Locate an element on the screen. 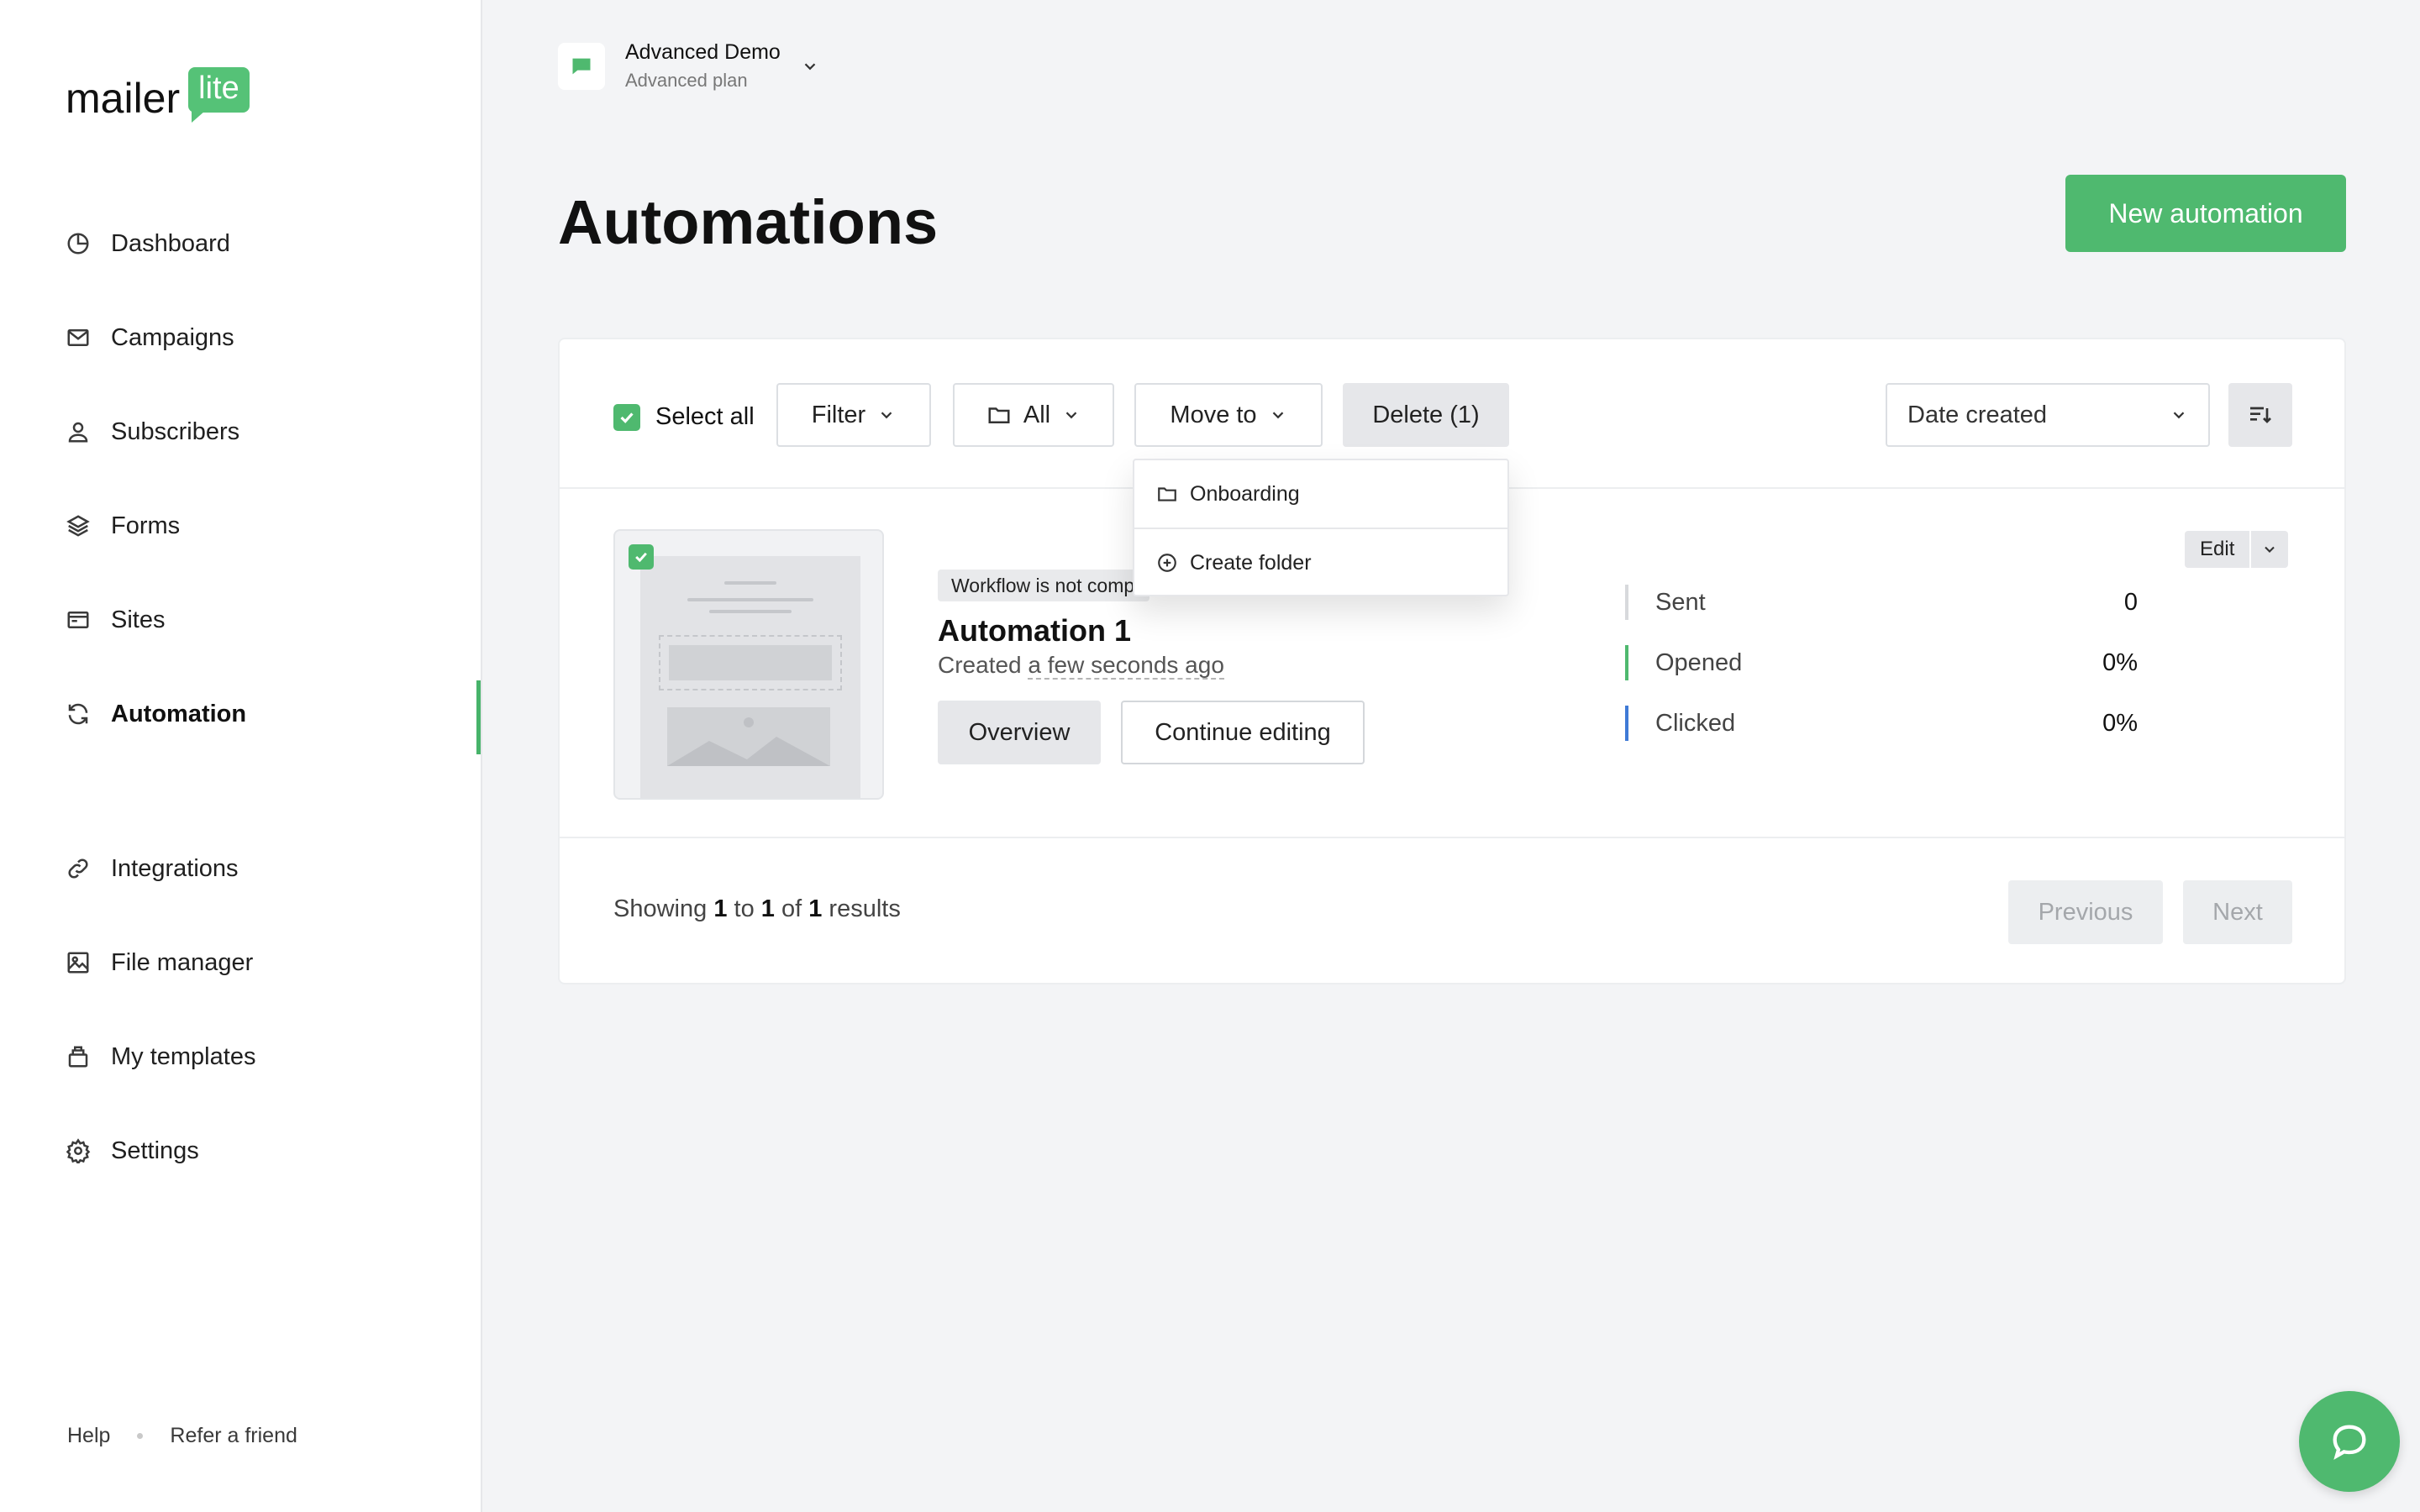 Image resolution: width=2420 pixels, height=1512 pixels. link-icon is located at coordinates (78, 868).